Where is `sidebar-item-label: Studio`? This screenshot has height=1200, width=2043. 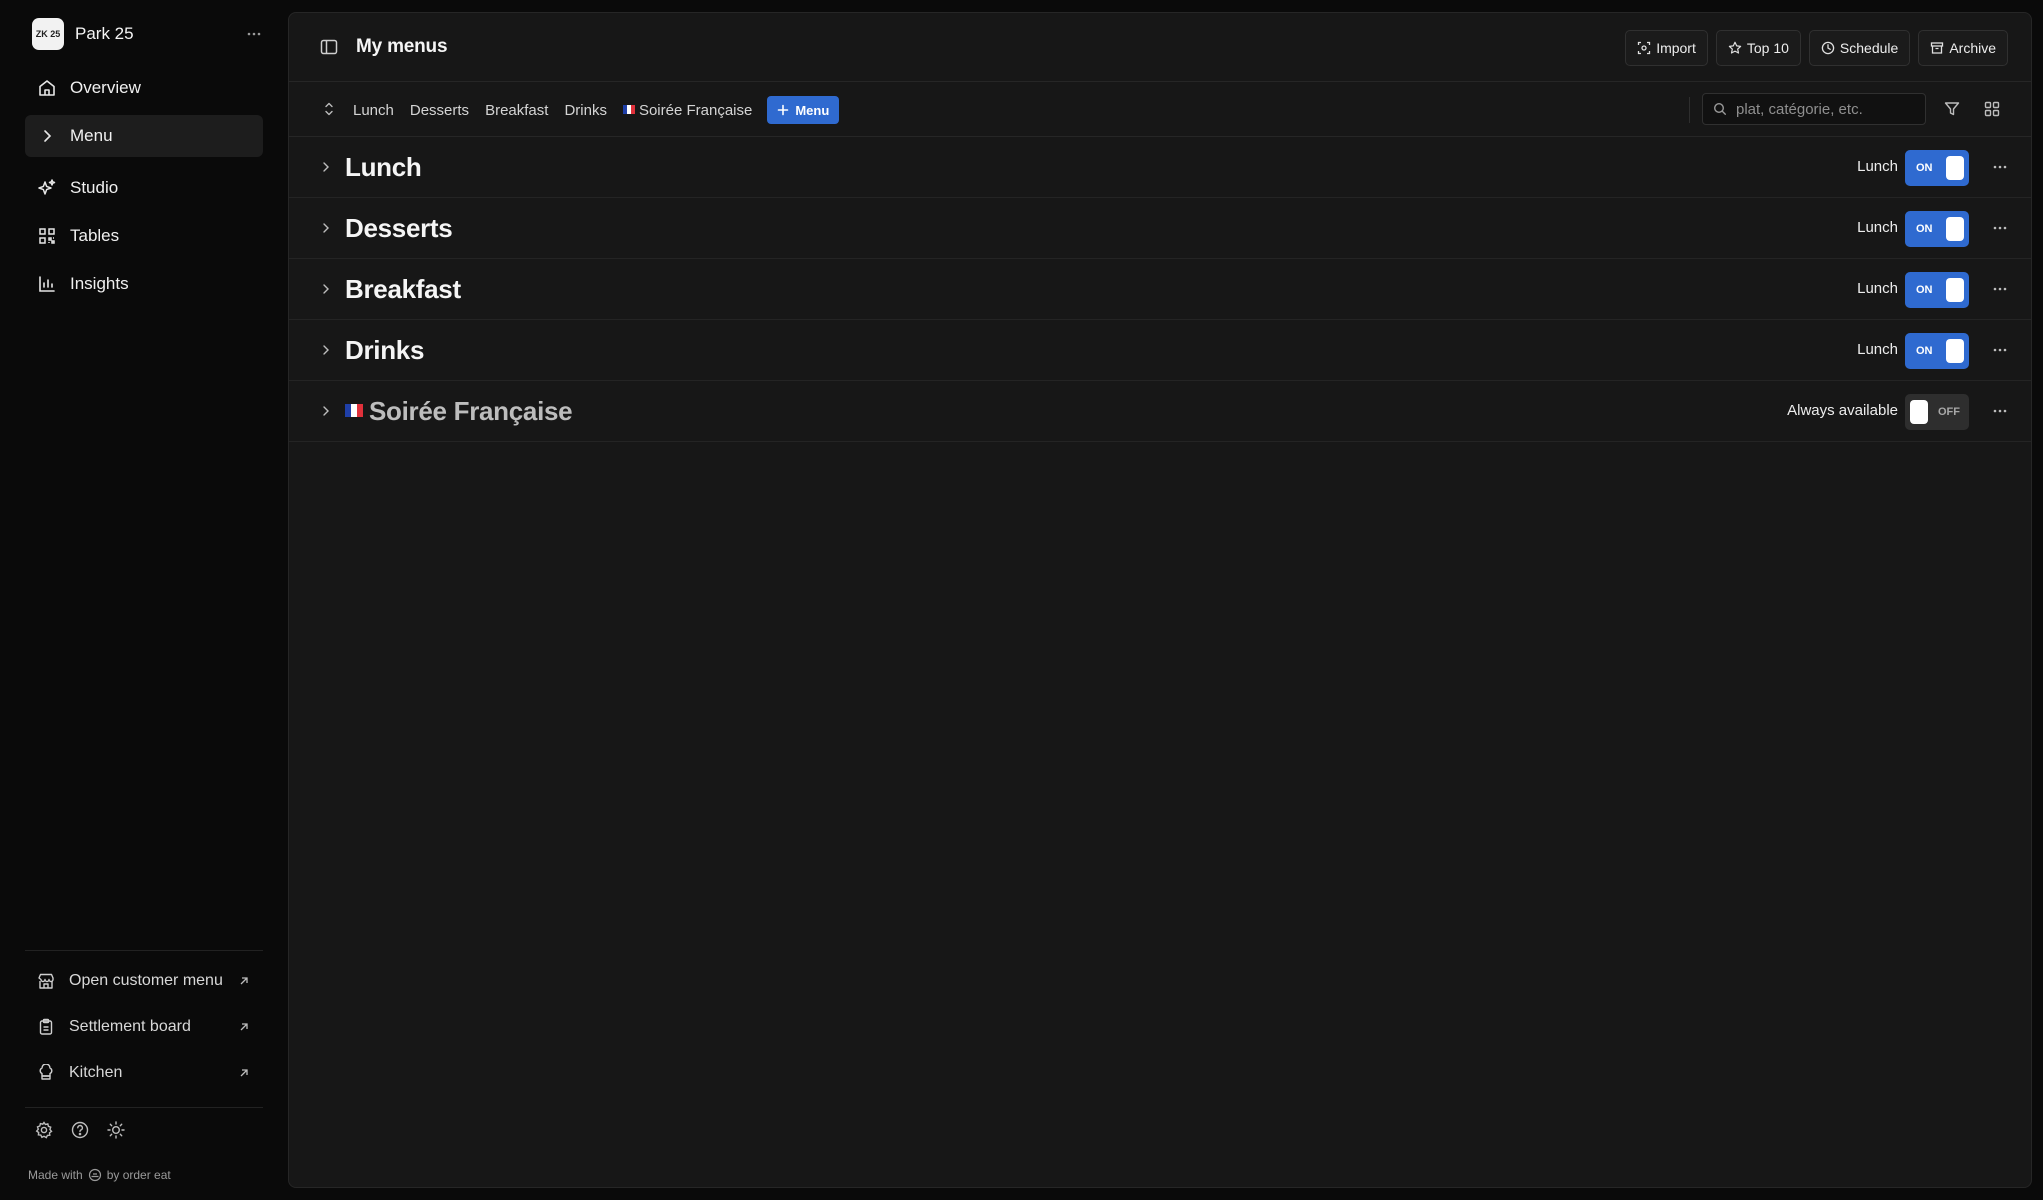 sidebar-item-label: Studio is located at coordinates (94, 187).